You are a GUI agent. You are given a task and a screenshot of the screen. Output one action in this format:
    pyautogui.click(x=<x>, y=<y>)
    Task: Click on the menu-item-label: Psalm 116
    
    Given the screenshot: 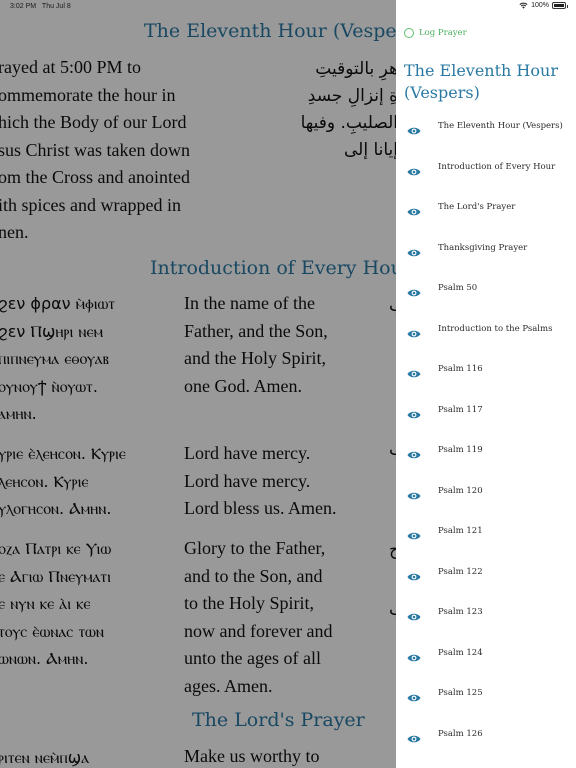 What is the action you would take?
    pyautogui.click(x=460, y=369)
    